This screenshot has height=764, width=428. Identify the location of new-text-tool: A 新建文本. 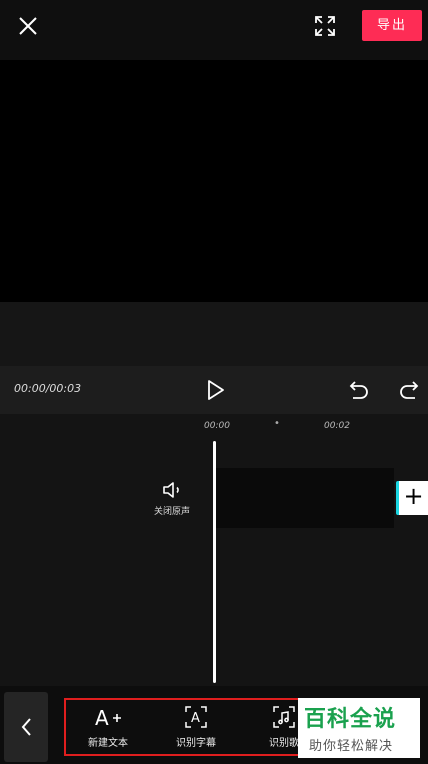
(108, 726).